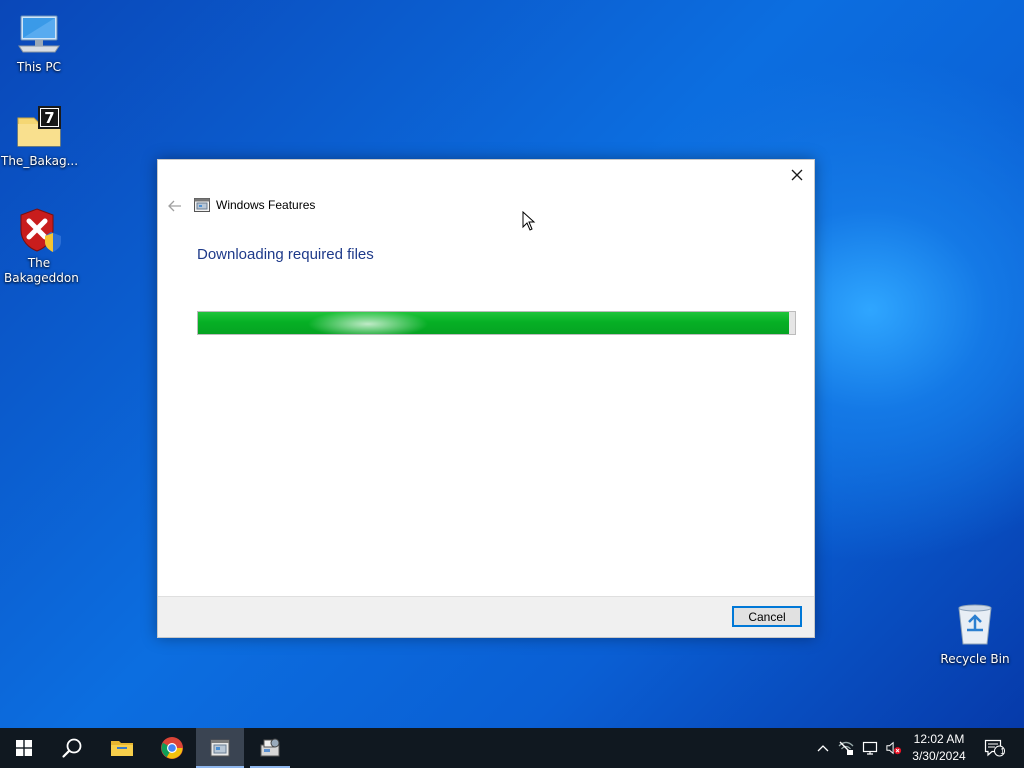 Image resolution: width=1024 pixels, height=768 pixels. I want to click on action-center-button: 1, so click(995, 748).